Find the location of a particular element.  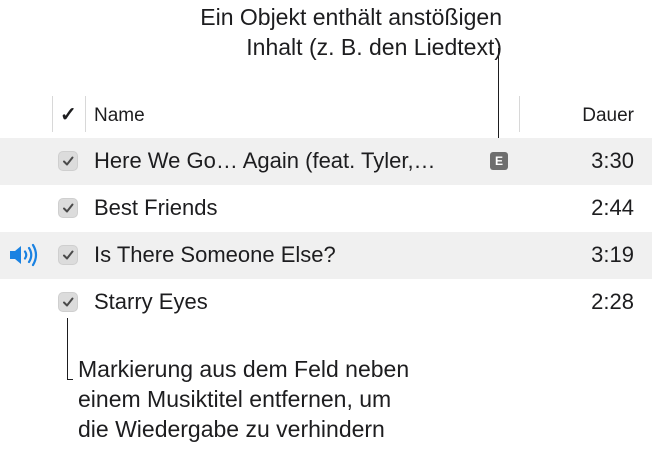

speaker-icon is located at coordinates (24, 255).